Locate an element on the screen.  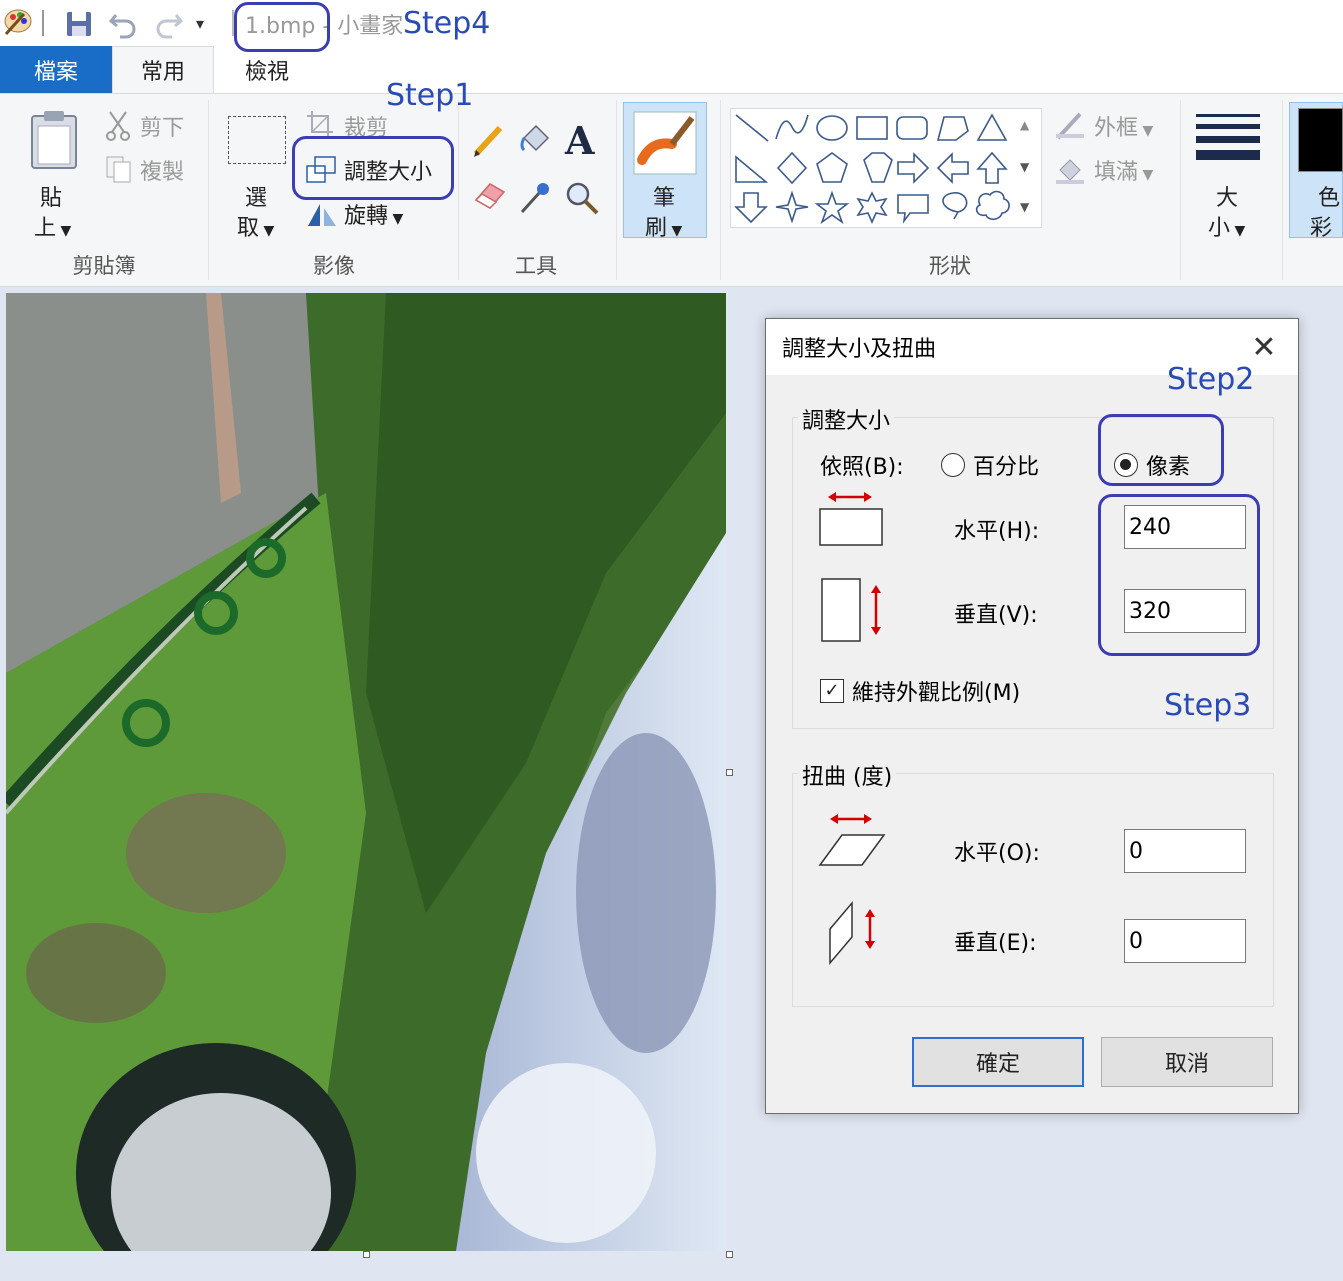
canvas-resize-handle-corner is located at coordinates (729, 1254).